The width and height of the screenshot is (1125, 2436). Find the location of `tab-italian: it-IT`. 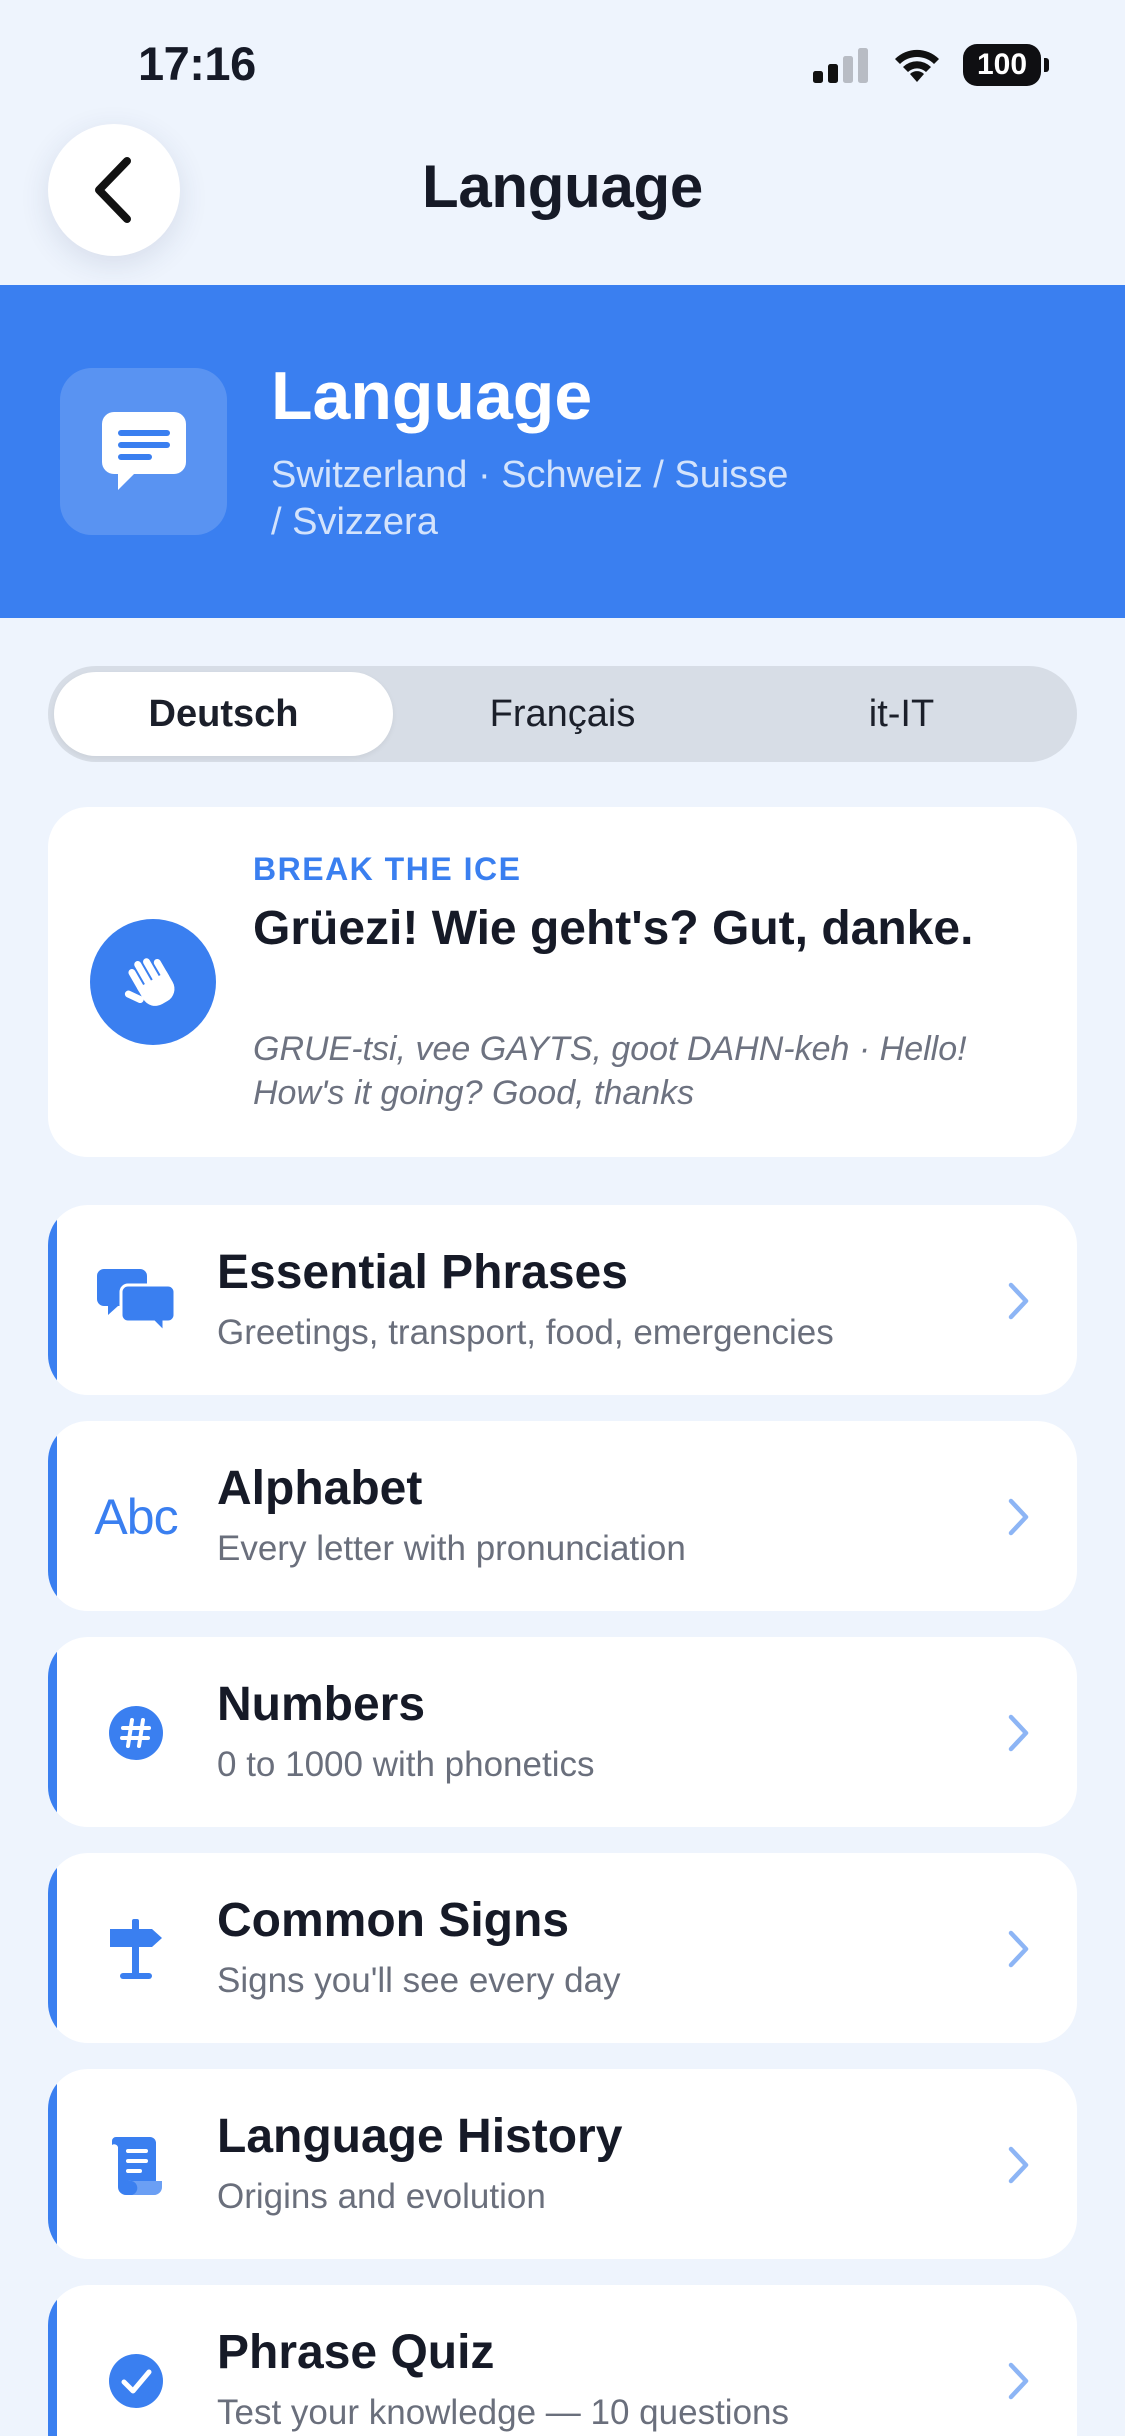

tab-italian: it-IT is located at coordinates (901, 714).